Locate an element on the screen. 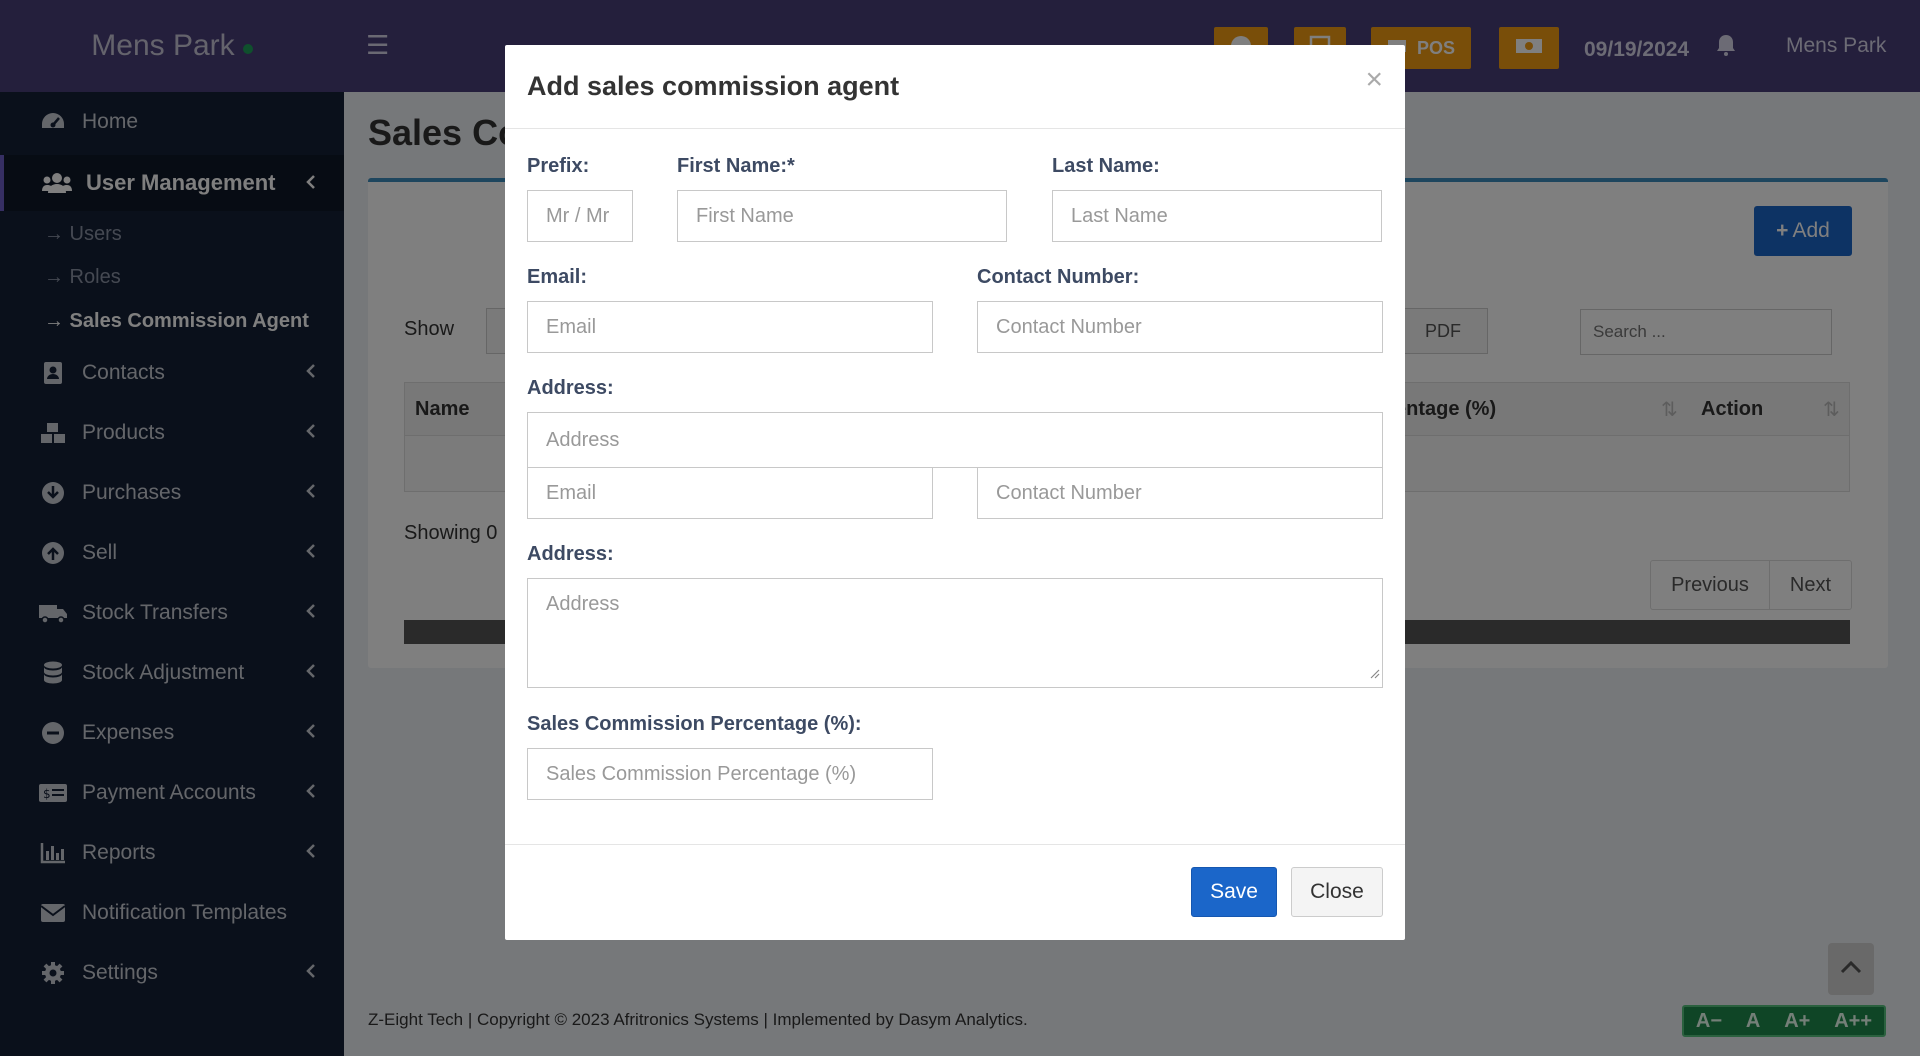  address-input: Address is located at coordinates (955, 440).